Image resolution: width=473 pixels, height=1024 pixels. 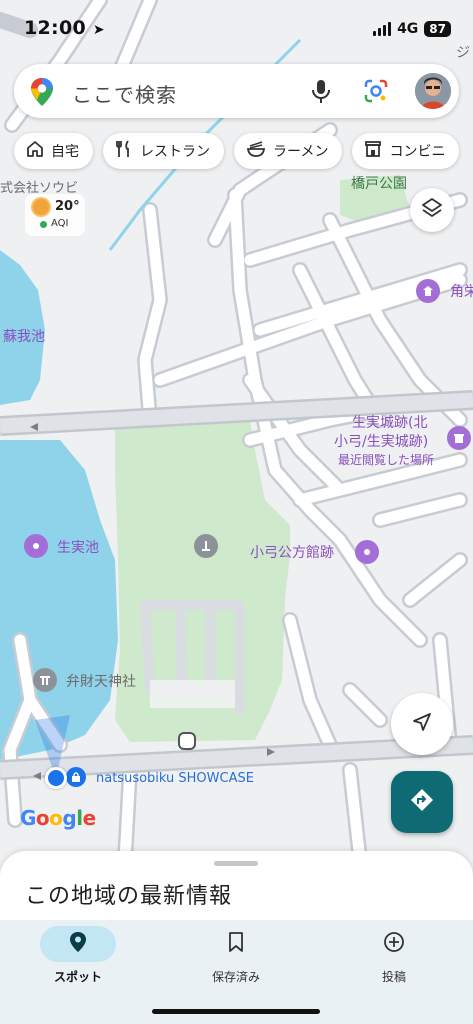 What do you see at coordinates (461, 291) in the screenshot?
I see `kakuei-label: 角栄` at bounding box center [461, 291].